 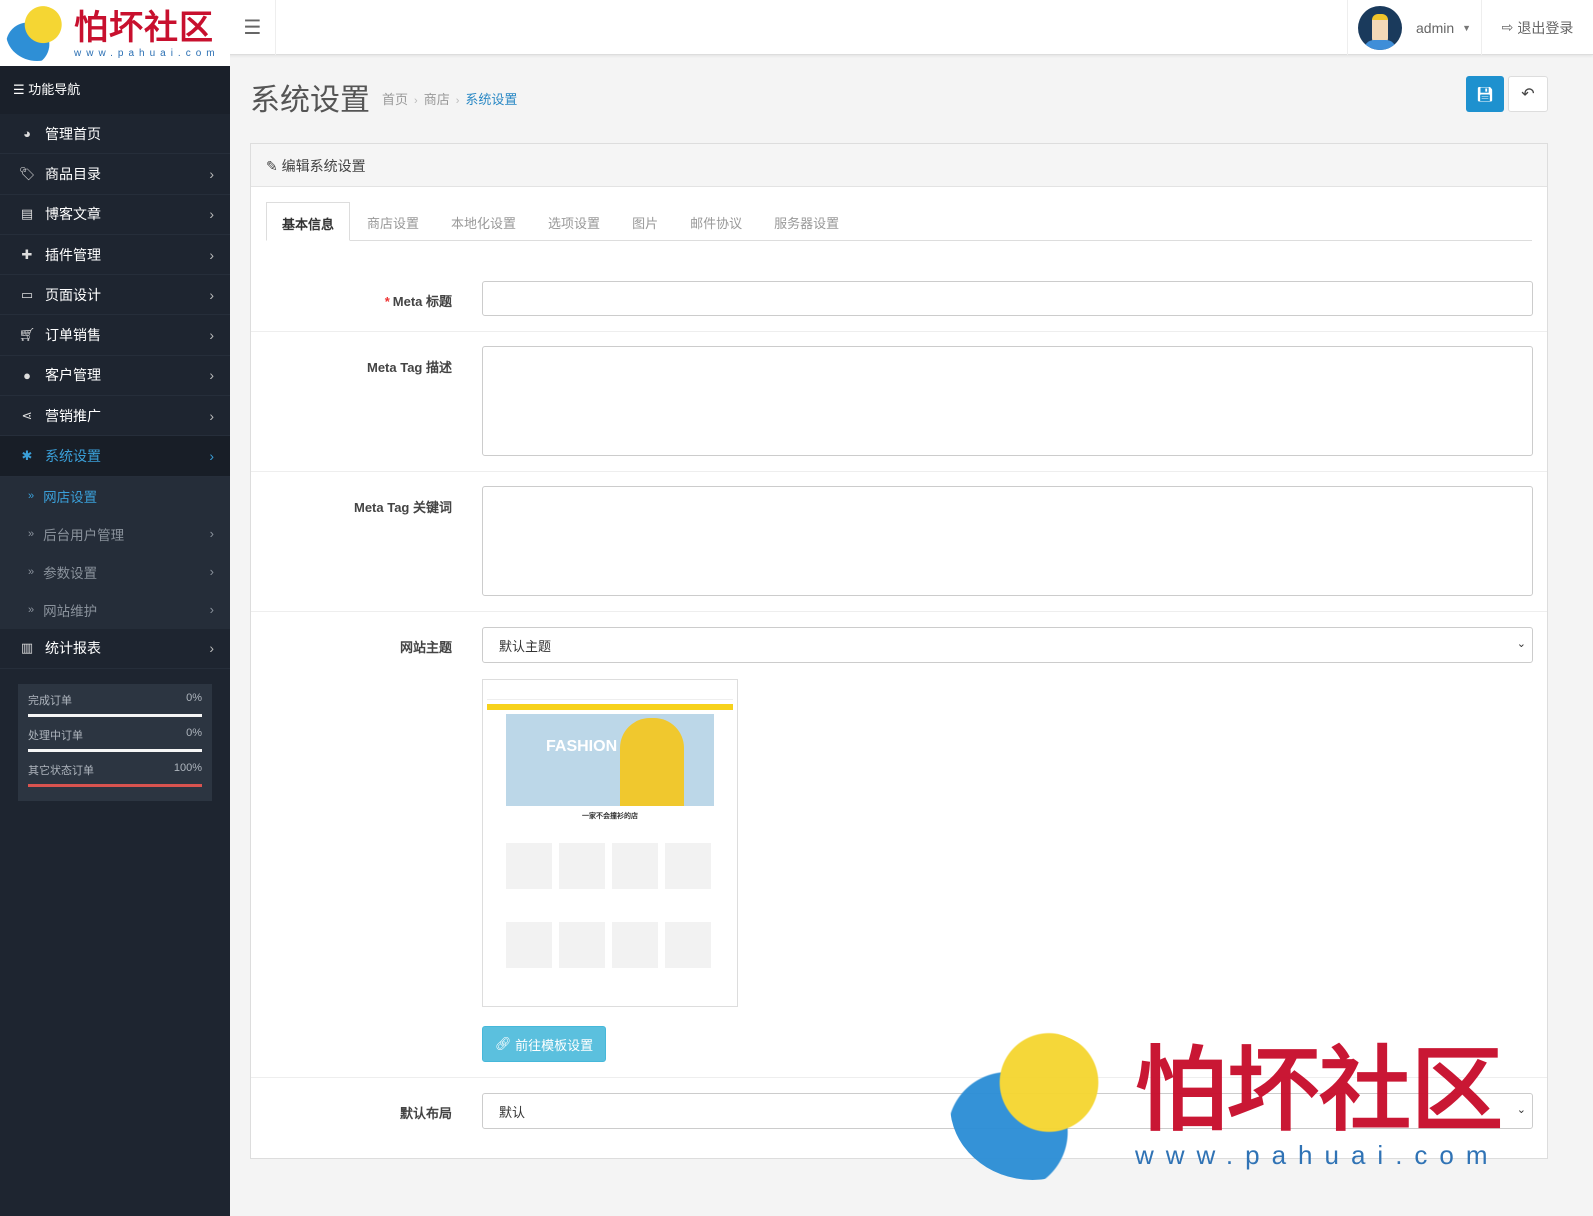 I want to click on sign-out-icon: ⇨, so click(x=1507, y=27).